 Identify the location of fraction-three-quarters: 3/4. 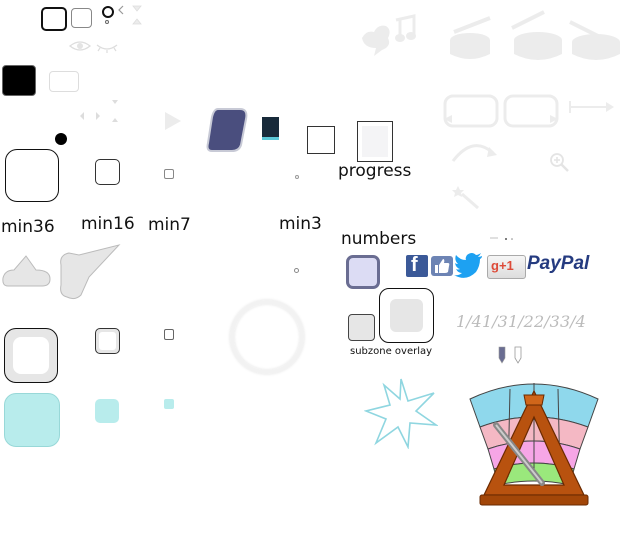
(573, 321).